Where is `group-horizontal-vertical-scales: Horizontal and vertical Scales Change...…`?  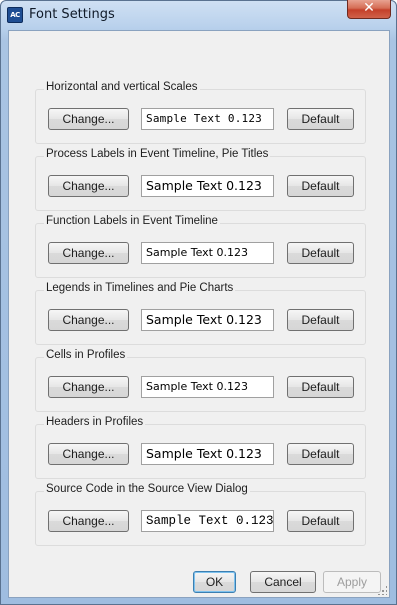
group-horizontal-vertical-scales: Horizontal and vertical Scales Change...… is located at coordinates (200, 112).